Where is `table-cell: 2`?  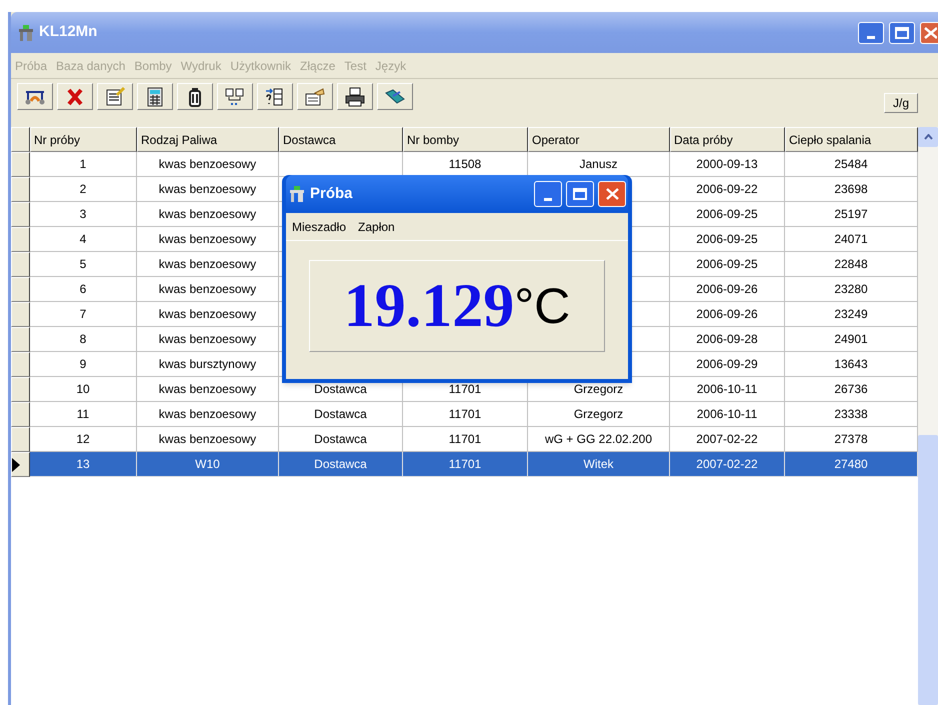 table-cell: 2 is located at coordinates (83, 189).